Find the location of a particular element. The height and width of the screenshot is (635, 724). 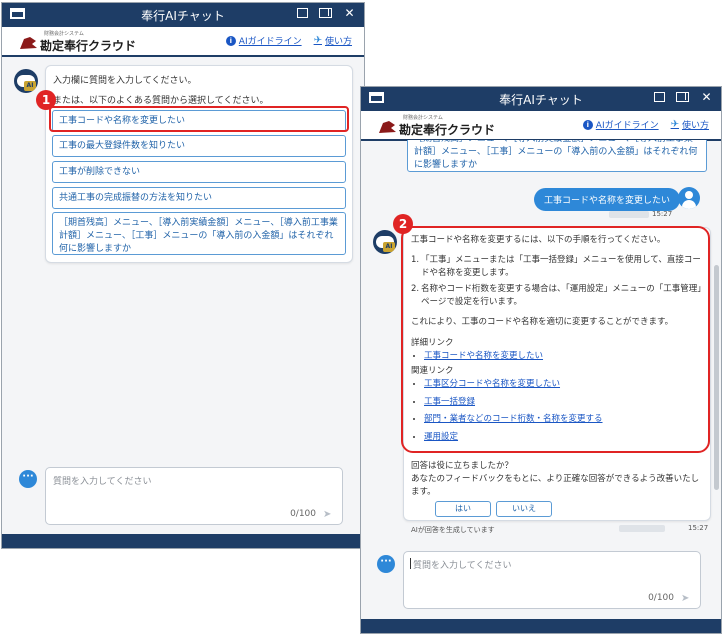

greeting-line-1: 入力欄に質問を入力してください。 is located at coordinates (125, 81).